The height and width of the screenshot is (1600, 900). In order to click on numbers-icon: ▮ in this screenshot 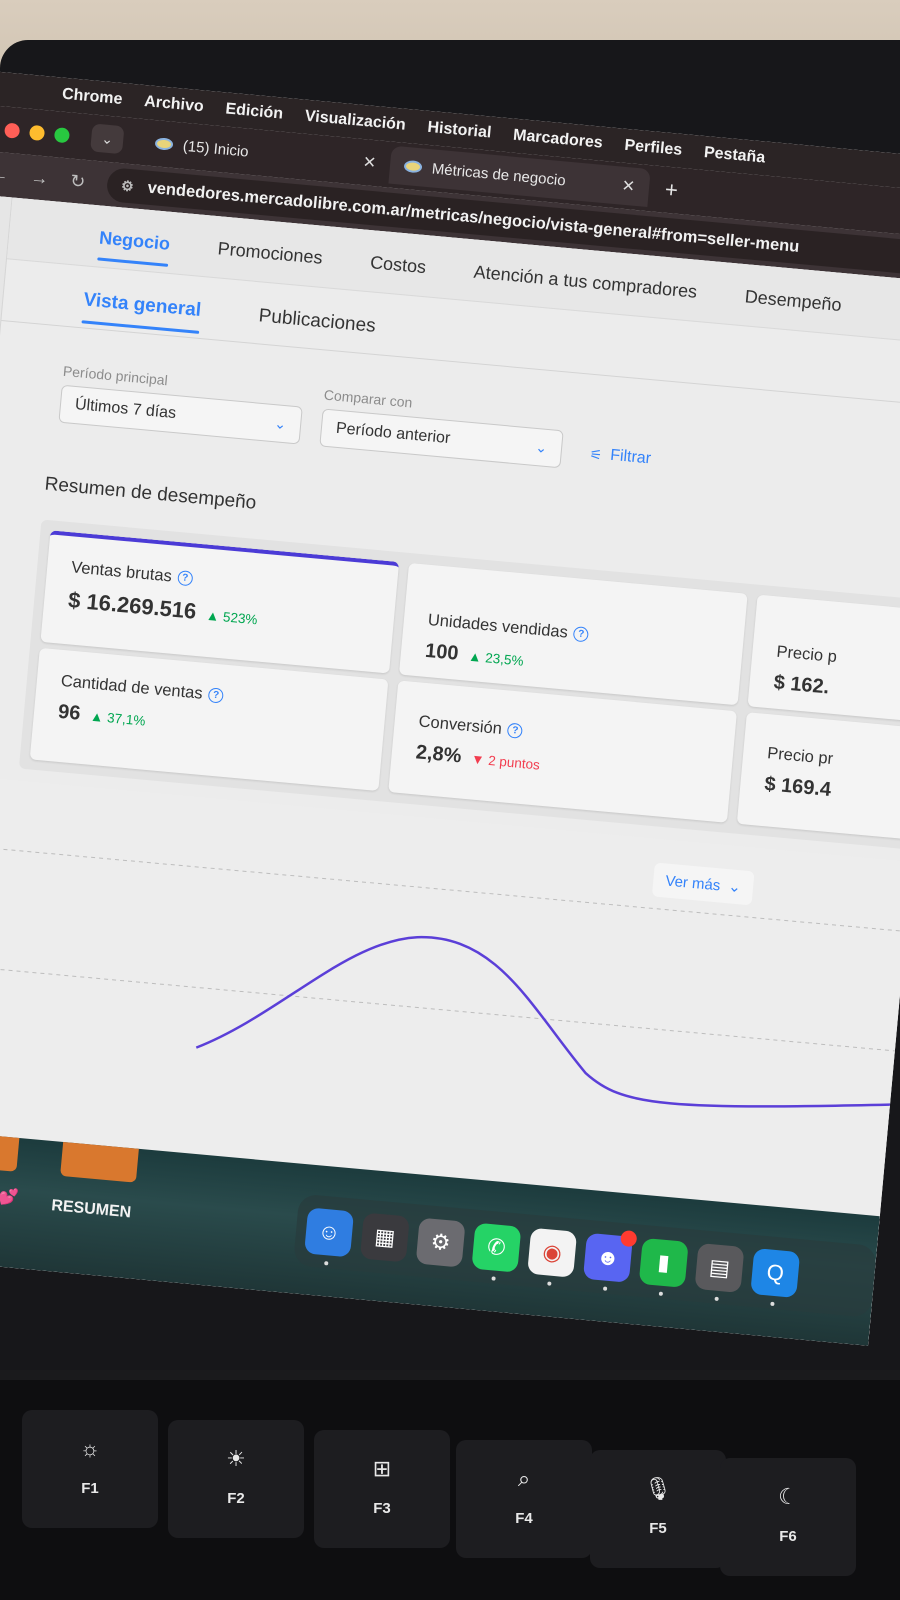, I will do `click(663, 1266)`.